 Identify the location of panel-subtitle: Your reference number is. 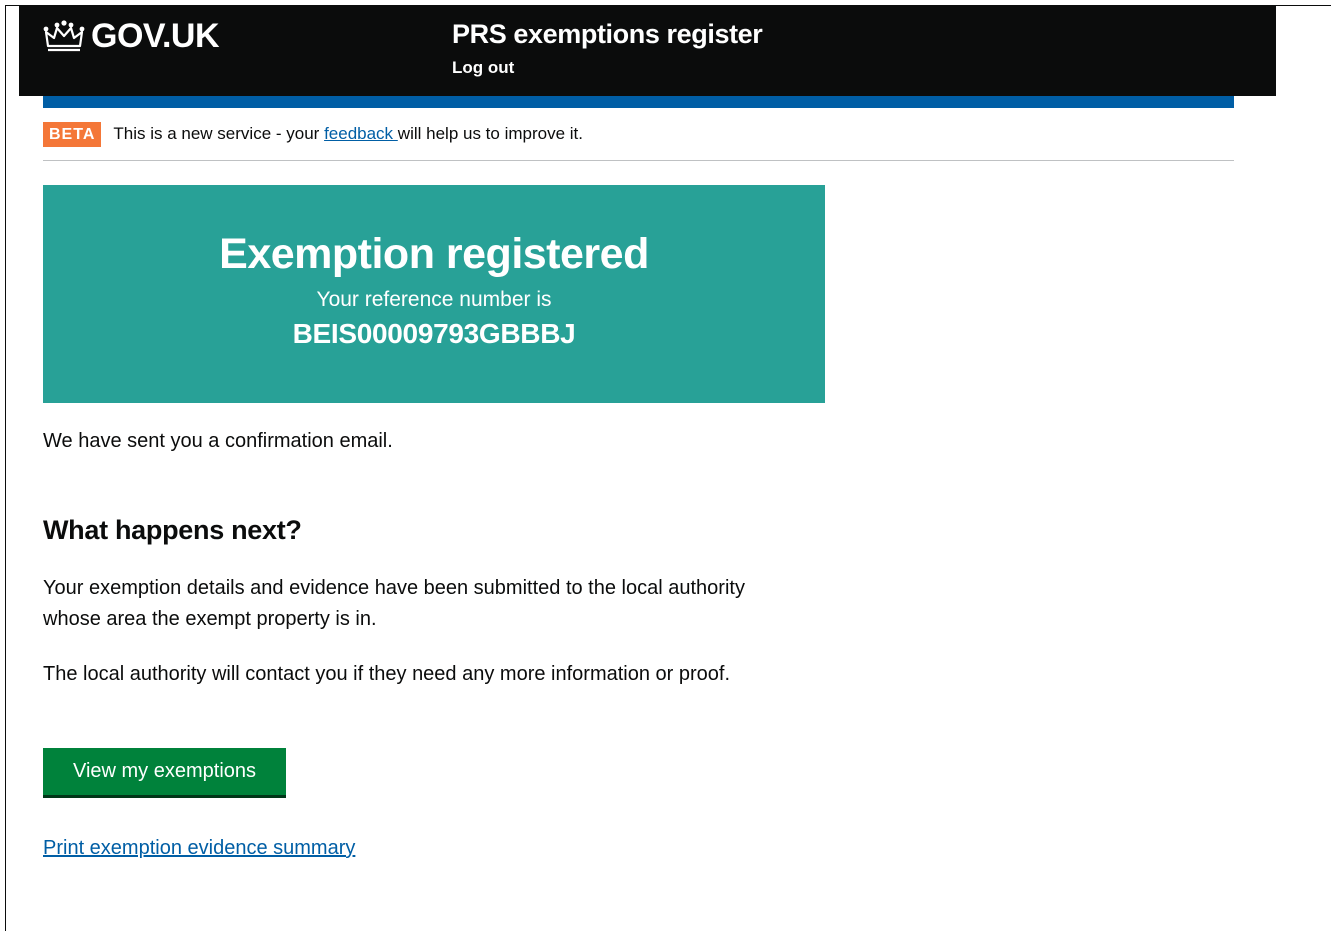
(434, 299).